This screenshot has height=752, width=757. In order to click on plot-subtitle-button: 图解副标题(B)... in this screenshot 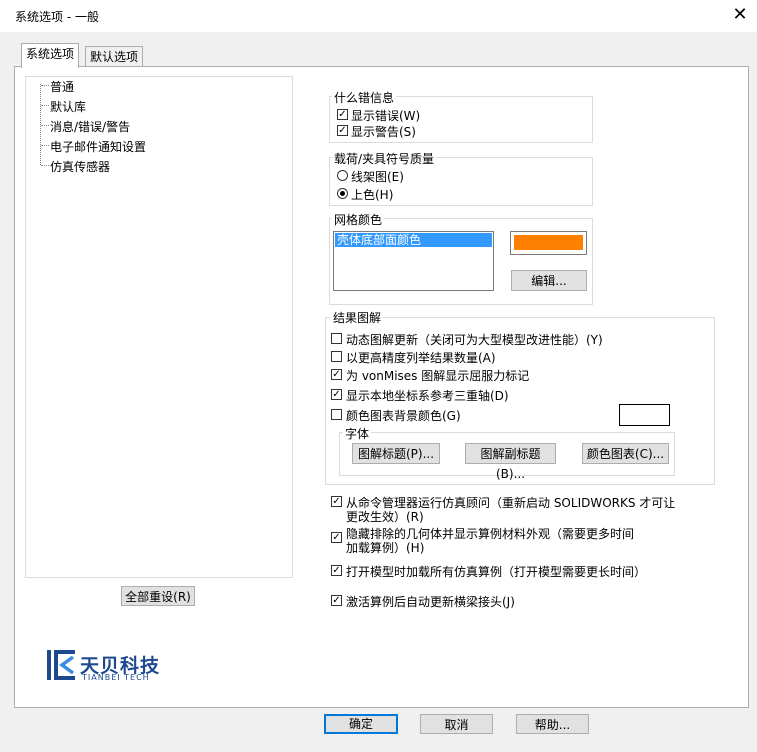, I will do `click(510, 462)`.